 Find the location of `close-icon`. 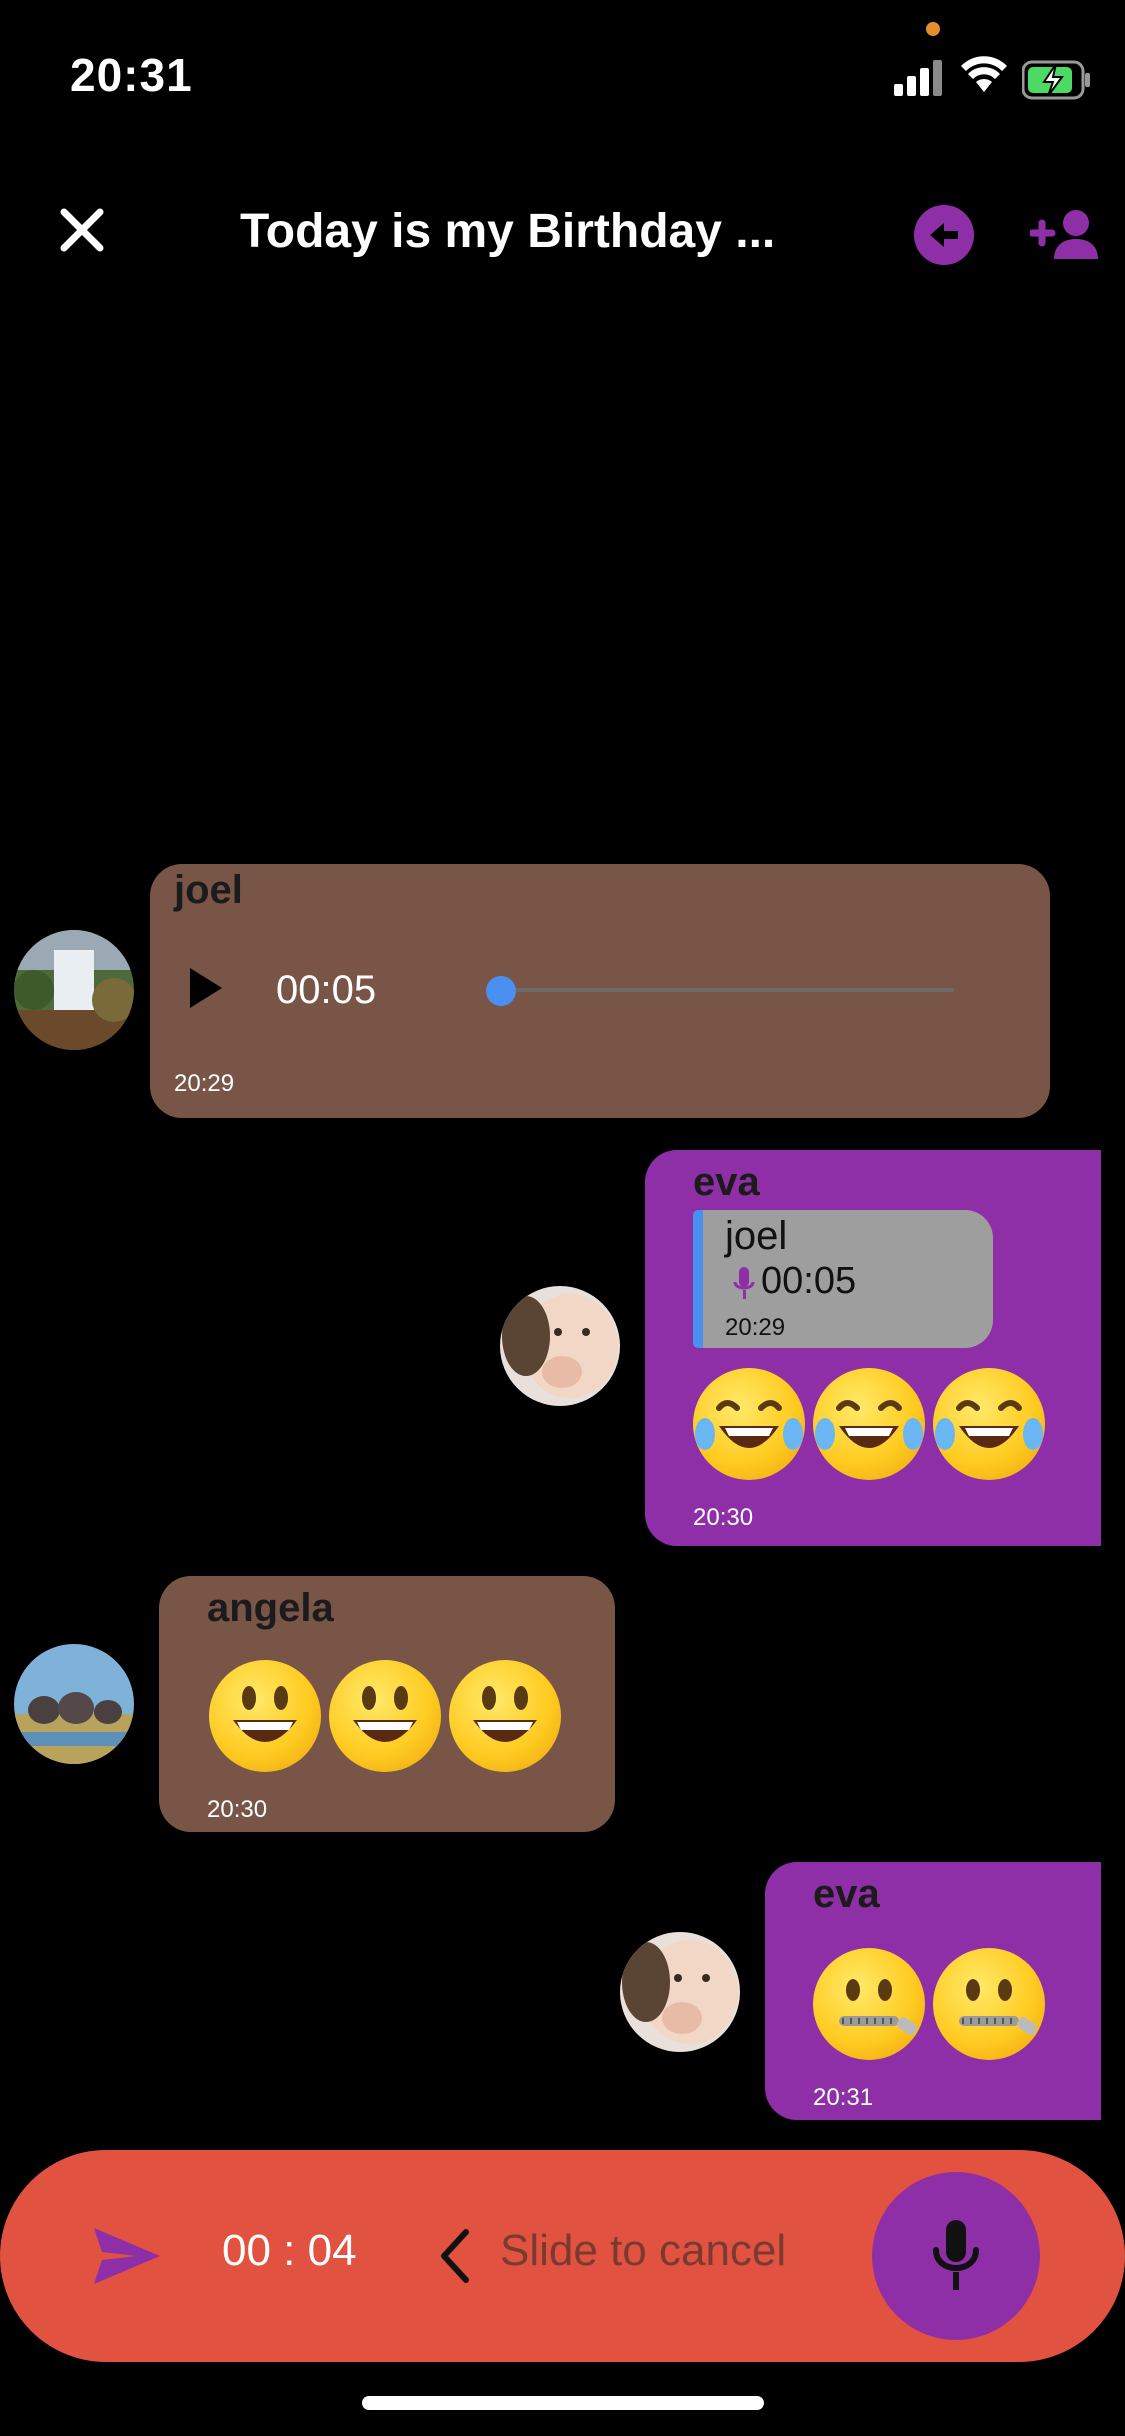

close-icon is located at coordinates (82, 230).